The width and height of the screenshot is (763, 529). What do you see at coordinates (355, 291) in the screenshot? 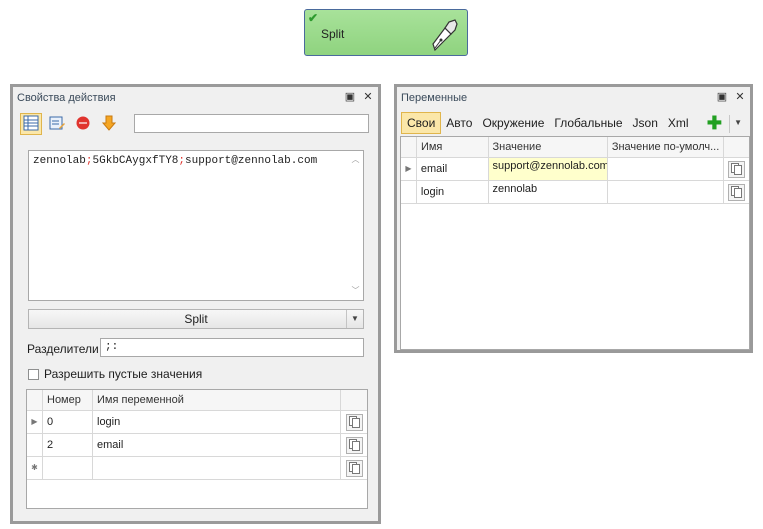
I see `scroll-down-icon: ﹀` at bounding box center [355, 291].